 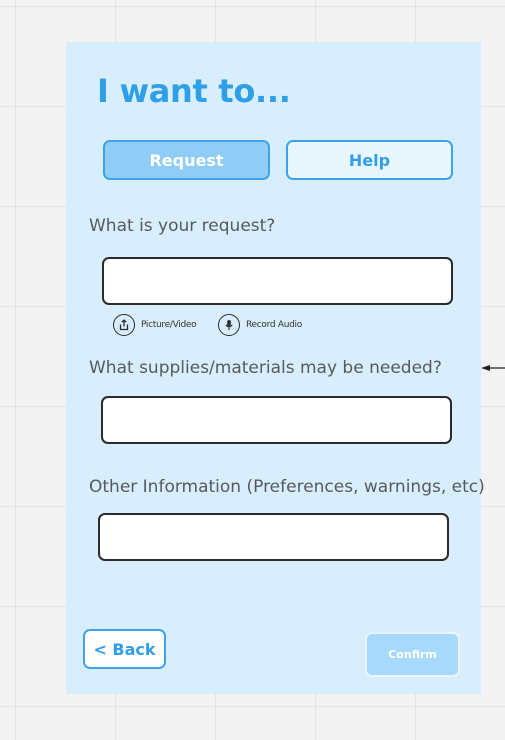 What do you see at coordinates (124, 325) in the screenshot?
I see `share-upload-icon` at bounding box center [124, 325].